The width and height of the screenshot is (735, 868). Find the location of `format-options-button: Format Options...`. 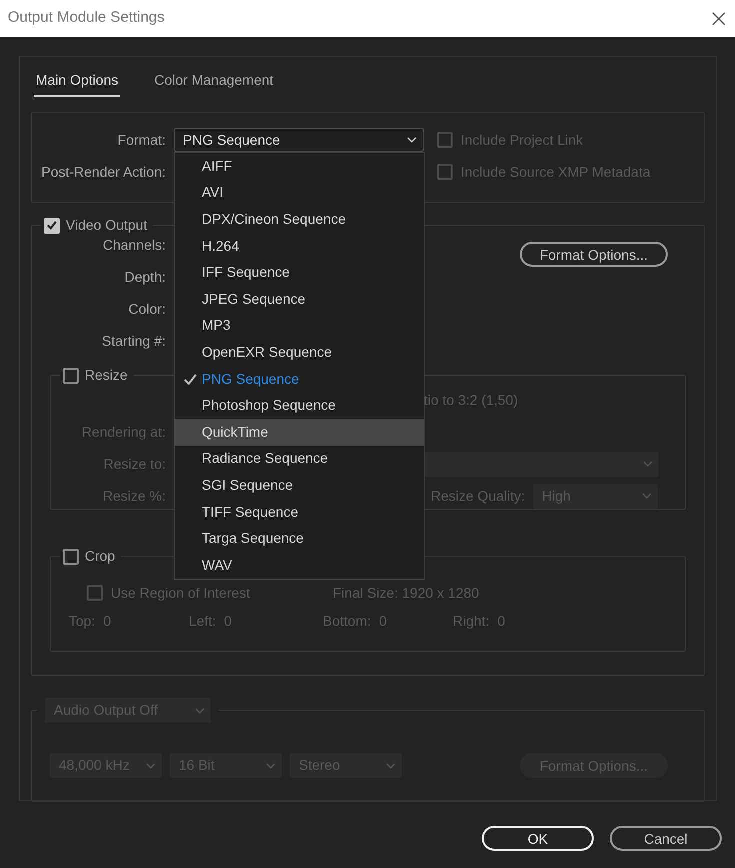

format-options-button: Format Options... is located at coordinates (594, 254).